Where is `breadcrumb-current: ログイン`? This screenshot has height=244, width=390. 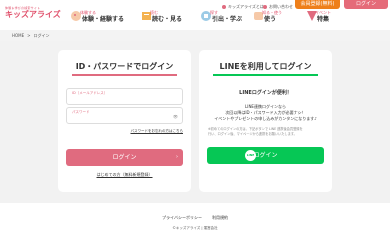 breadcrumb-current: ログイン is located at coordinates (41, 35).